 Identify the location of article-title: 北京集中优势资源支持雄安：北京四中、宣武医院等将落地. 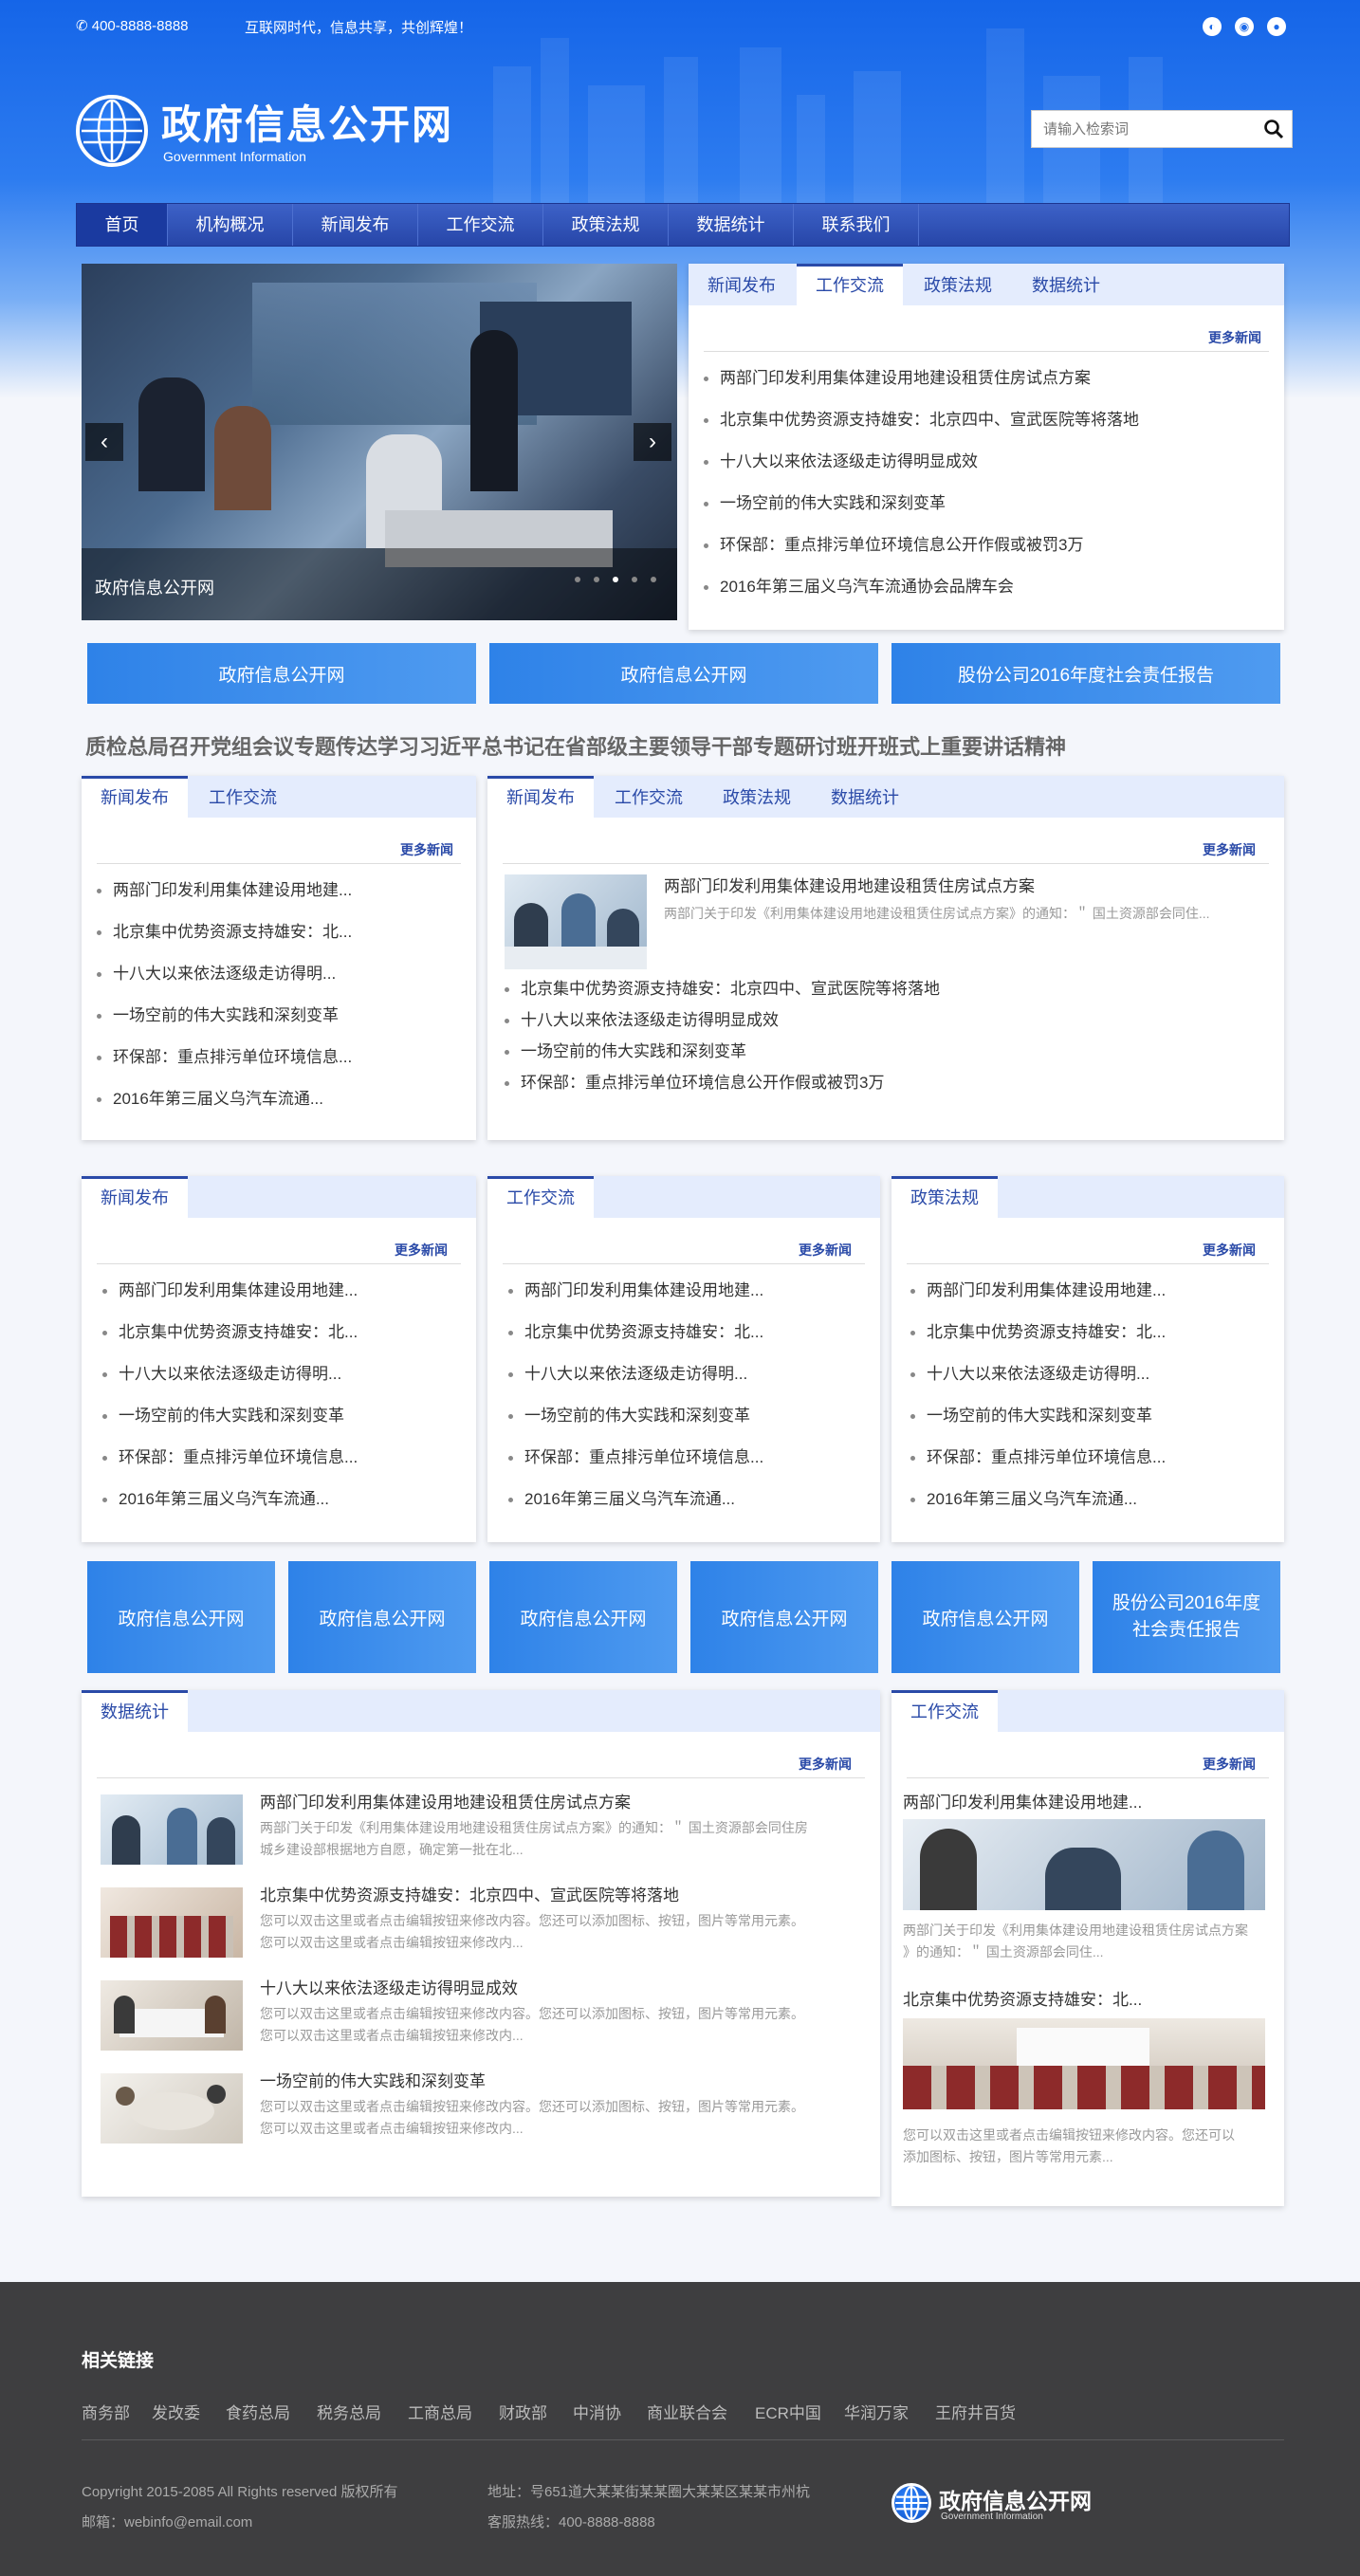
(470, 1893).